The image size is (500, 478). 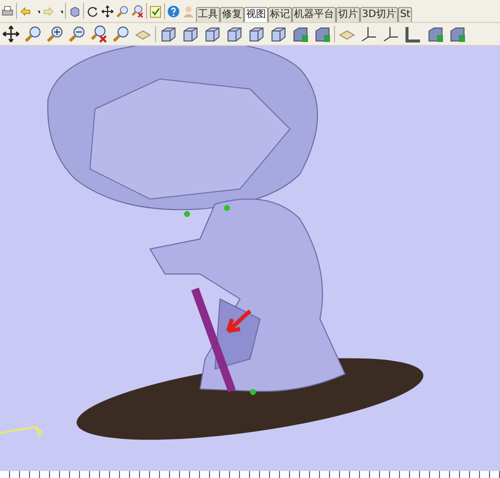 I want to click on help-icon, so click(x=173, y=11).